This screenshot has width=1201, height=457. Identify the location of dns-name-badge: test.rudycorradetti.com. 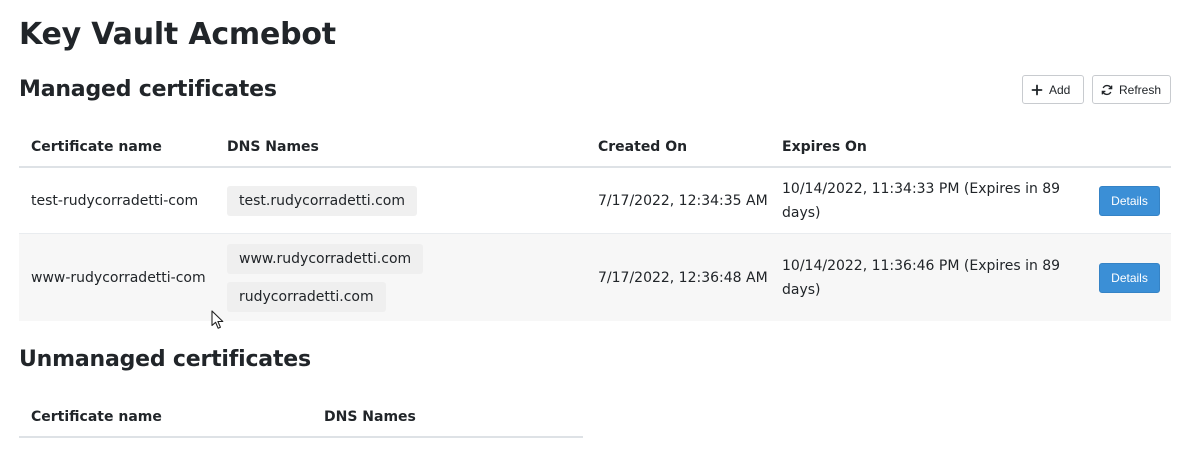
(322, 200).